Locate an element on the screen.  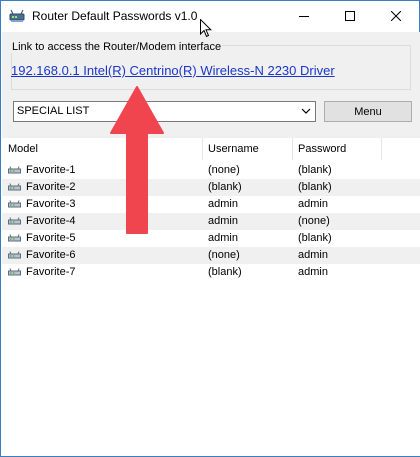
column-header-password: Password is located at coordinates (322, 149).